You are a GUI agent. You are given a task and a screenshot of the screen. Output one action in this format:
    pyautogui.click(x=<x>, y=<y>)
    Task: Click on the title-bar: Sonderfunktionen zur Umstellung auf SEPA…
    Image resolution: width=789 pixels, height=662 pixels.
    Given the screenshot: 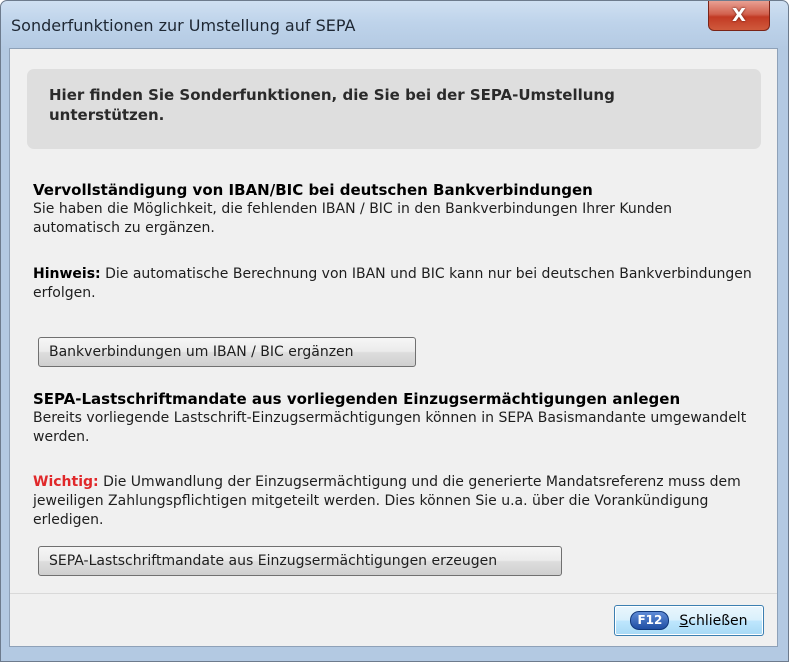 What is the action you would take?
    pyautogui.click(x=394, y=24)
    